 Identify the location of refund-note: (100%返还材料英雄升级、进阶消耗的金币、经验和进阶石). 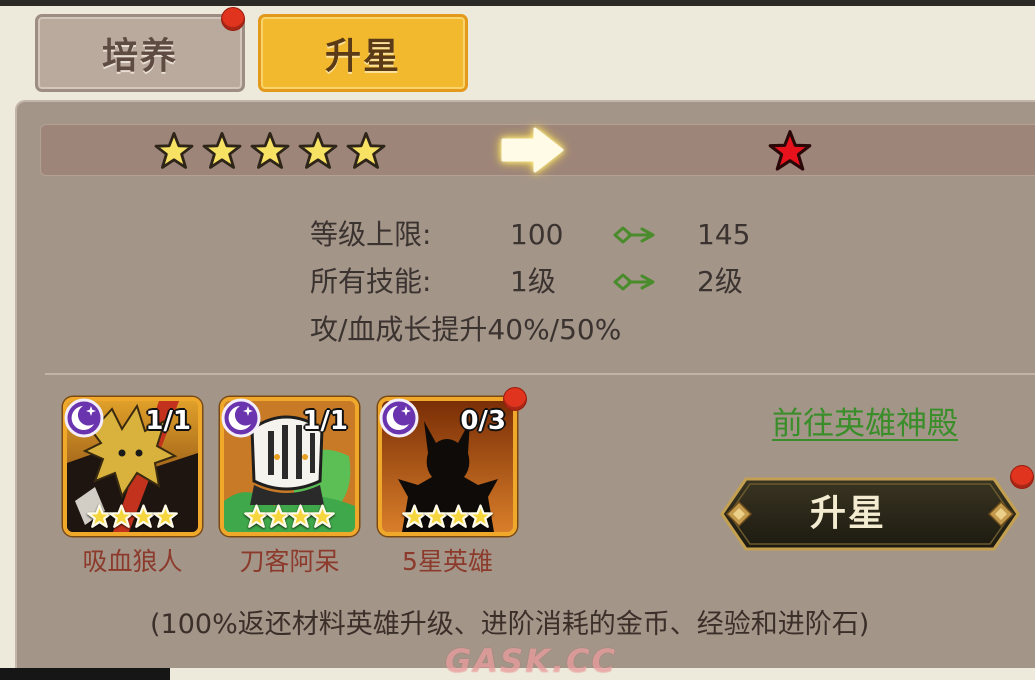
(510, 624).